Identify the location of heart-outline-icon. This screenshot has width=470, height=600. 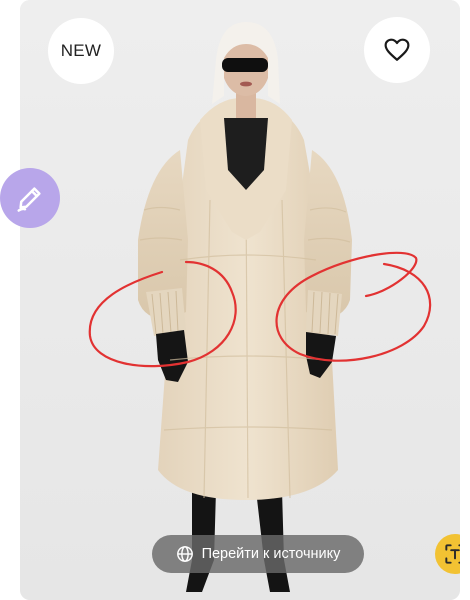
(397, 49).